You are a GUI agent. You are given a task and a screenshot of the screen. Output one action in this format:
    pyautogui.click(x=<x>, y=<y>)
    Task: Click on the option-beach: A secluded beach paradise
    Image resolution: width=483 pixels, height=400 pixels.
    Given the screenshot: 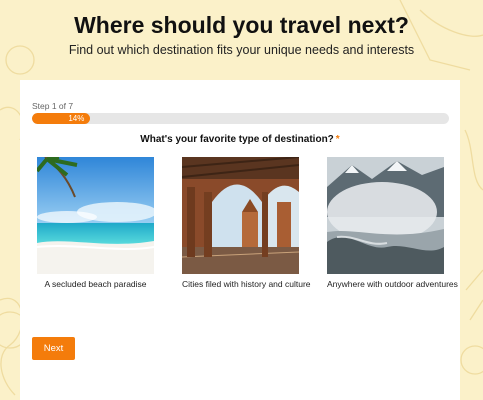 What is the action you would take?
    pyautogui.click(x=95, y=223)
    